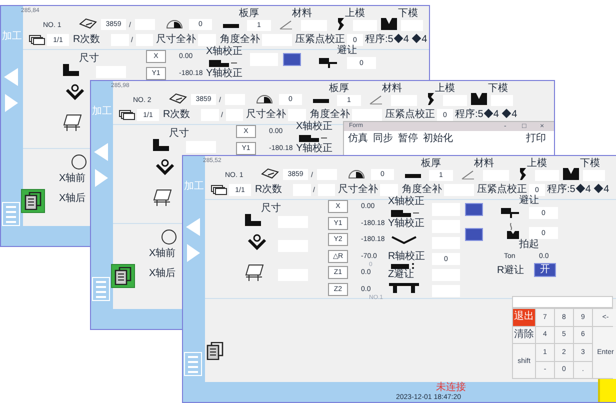 The image size is (616, 403). Describe the element at coordinates (438, 139) in the screenshot. I see `menu-item: 初始化` at that location.